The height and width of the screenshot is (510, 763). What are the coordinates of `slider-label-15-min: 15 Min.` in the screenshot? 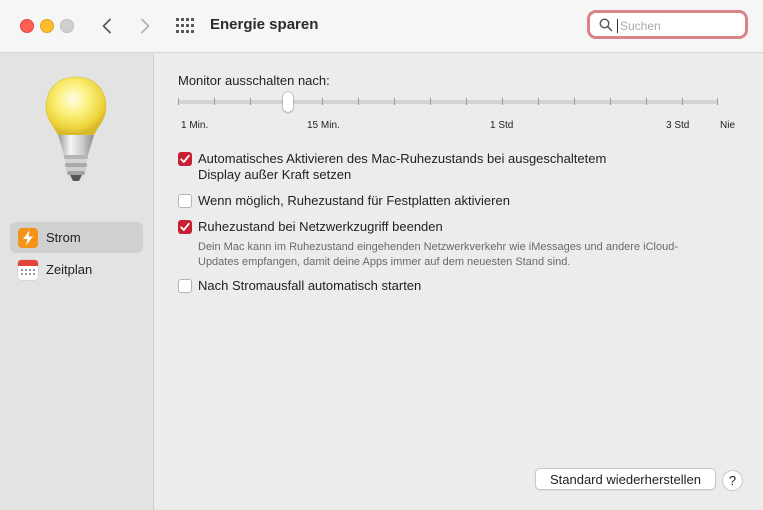 It's located at (323, 125).